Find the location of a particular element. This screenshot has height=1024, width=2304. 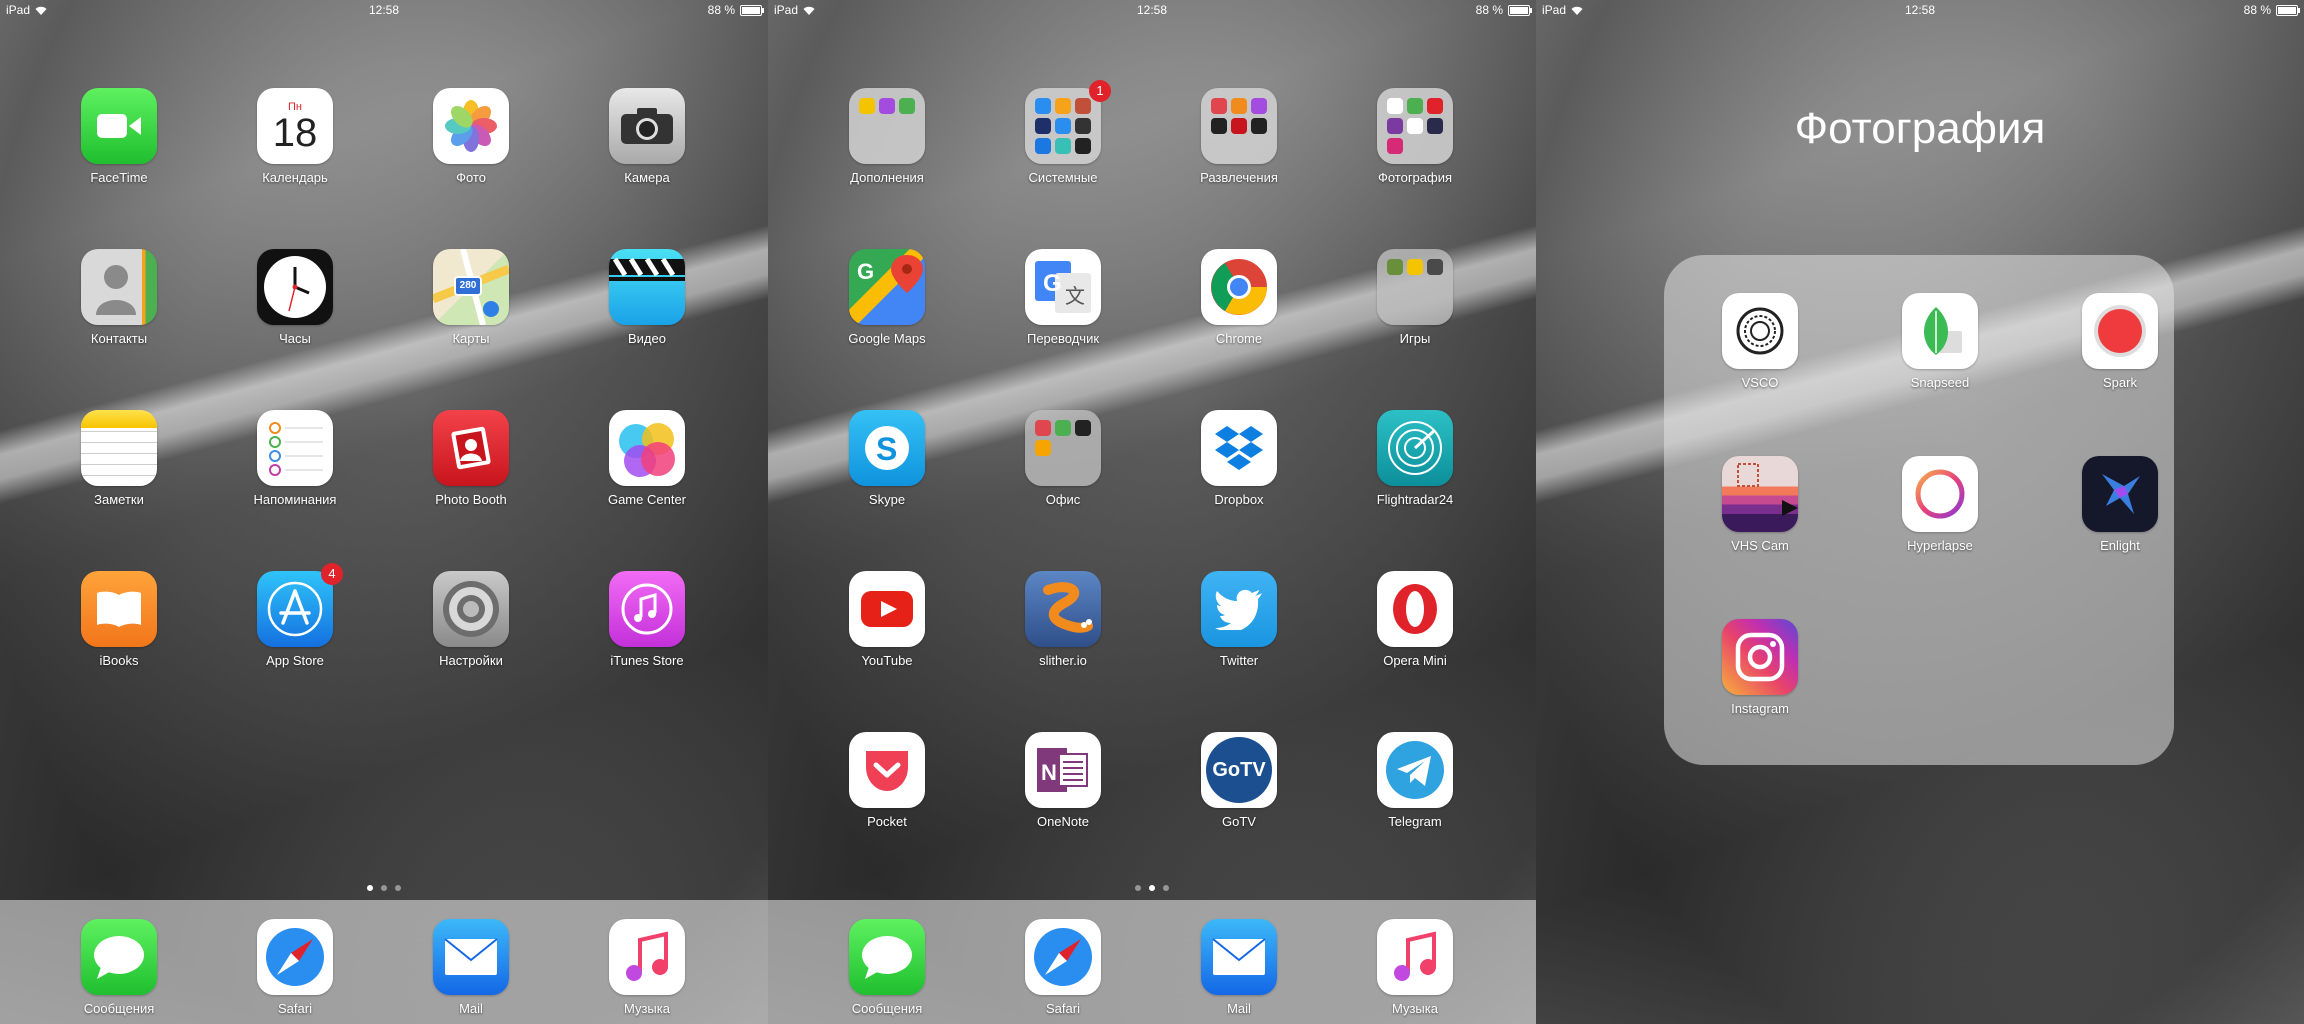

app-instagram: Instagram is located at coordinates (1760, 667).